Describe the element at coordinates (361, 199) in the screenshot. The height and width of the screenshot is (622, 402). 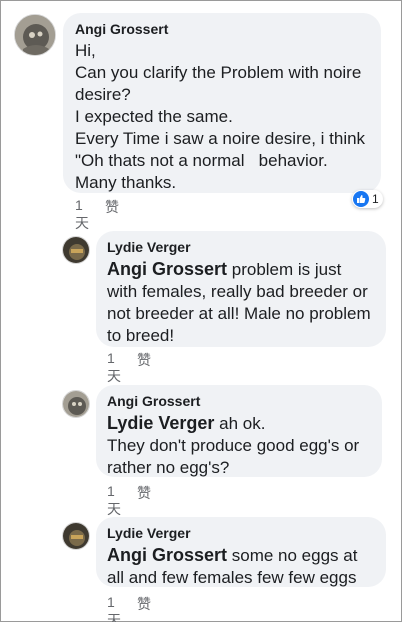
I see `like-reaction-icon` at that location.